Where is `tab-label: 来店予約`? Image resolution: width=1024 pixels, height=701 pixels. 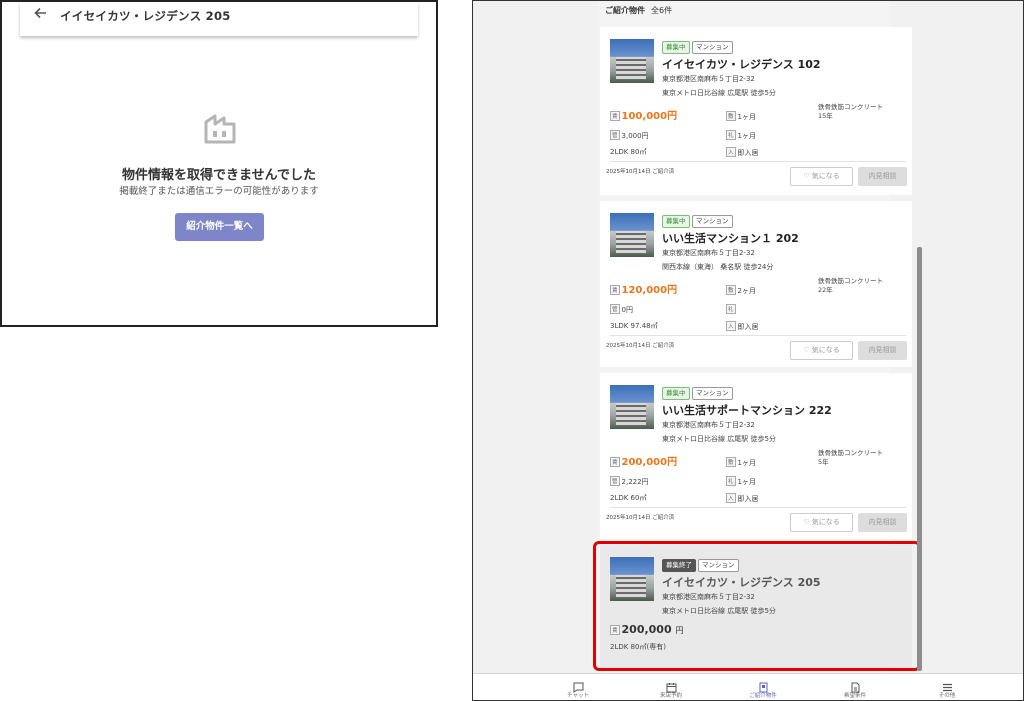 tab-label: 来店予約 is located at coordinates (670, 696).